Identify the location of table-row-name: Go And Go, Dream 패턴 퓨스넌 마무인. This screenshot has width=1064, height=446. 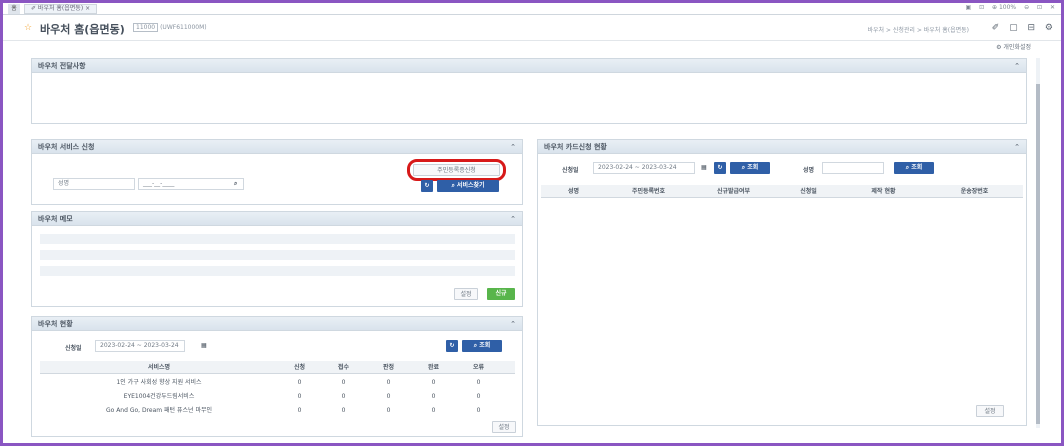
(159, 410).